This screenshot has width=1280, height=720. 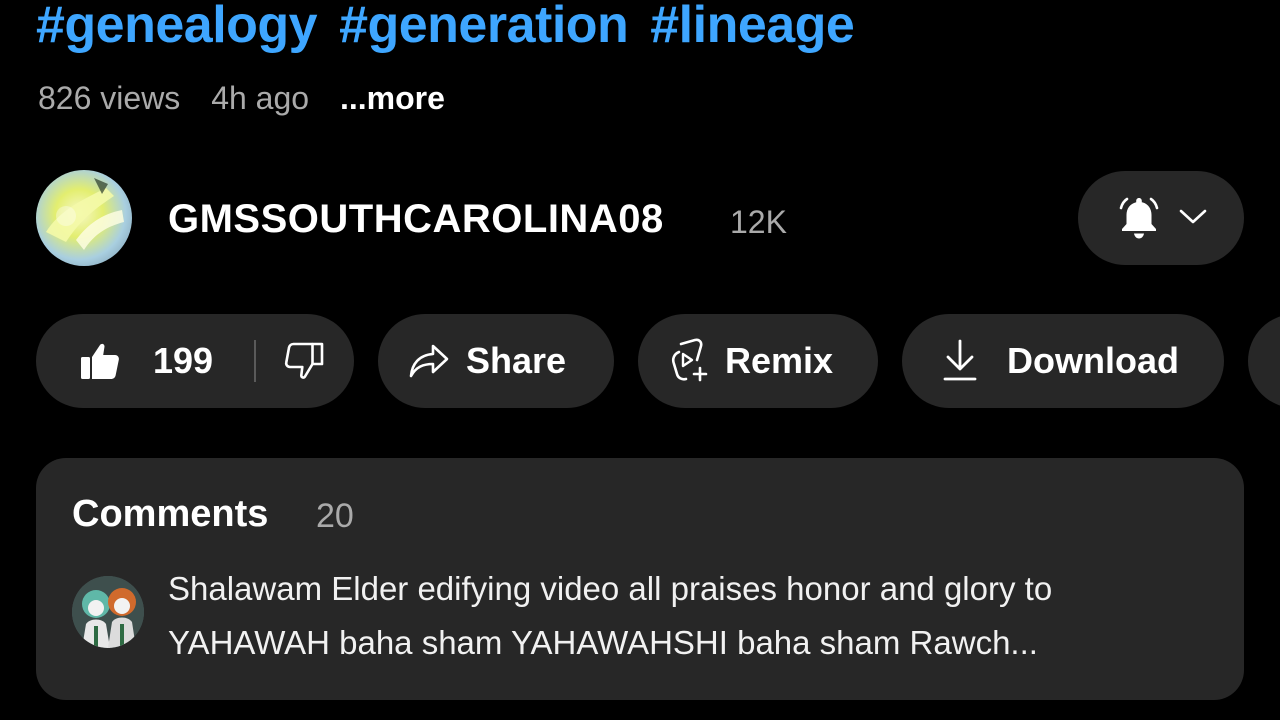 What do you see at coordinates (260, 98) in the screenshot?
I see `upload-age: 4h ago` at bounding box center [260, 98].